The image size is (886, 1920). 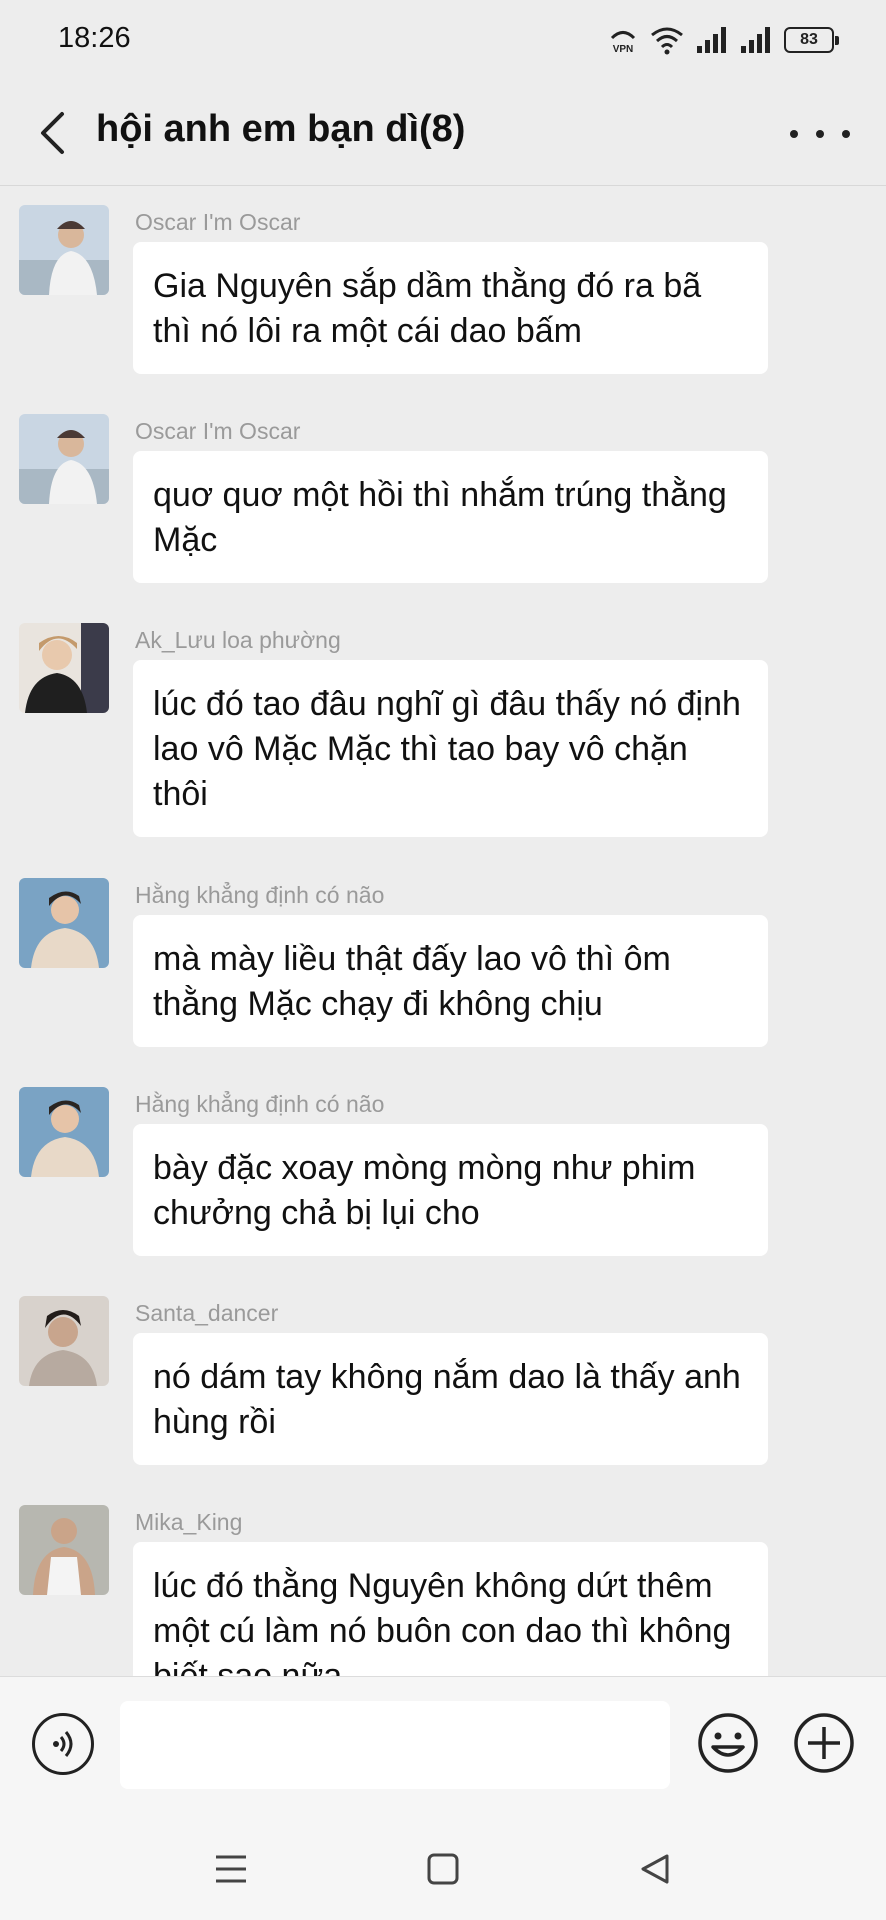 I want to click on battery-level: 83, so click(x=809, y=39).